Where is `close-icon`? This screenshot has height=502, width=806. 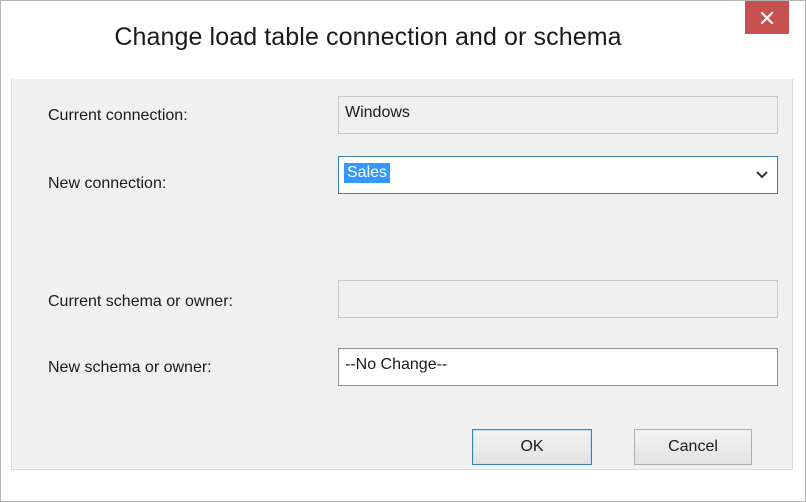 close-icon is located at coordinates (767, 17).